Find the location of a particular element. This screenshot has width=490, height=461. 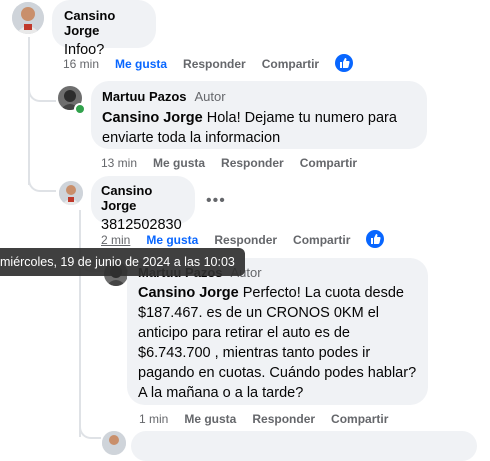

comment-timestamp: 1 min is located at coordinates (153, 419).